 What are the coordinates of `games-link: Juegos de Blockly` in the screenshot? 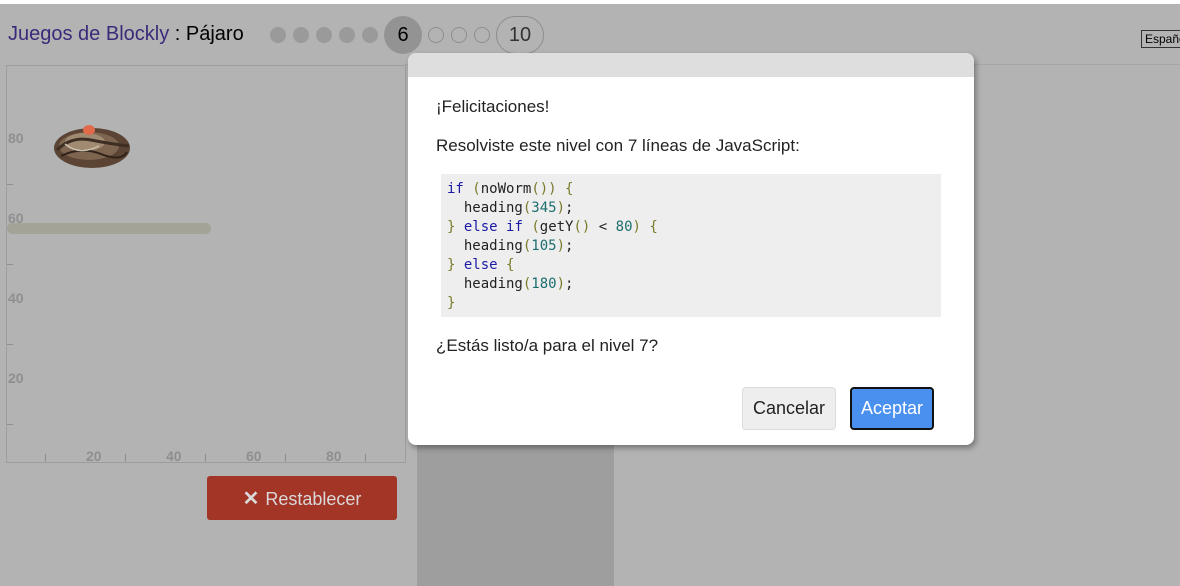 It's located at (88, 34).